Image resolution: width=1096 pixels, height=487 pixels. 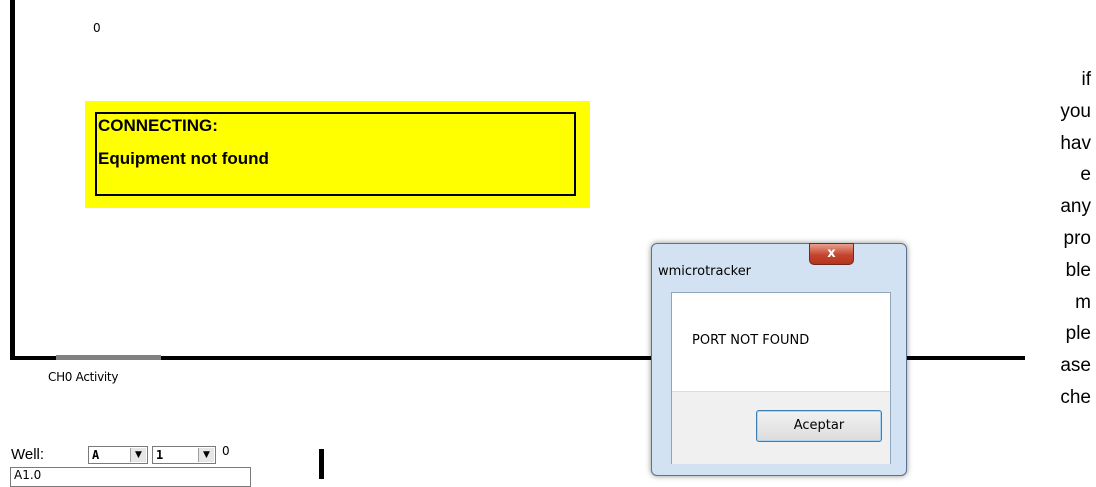 I want to click on close-button: x, so click(x=831, y=254).